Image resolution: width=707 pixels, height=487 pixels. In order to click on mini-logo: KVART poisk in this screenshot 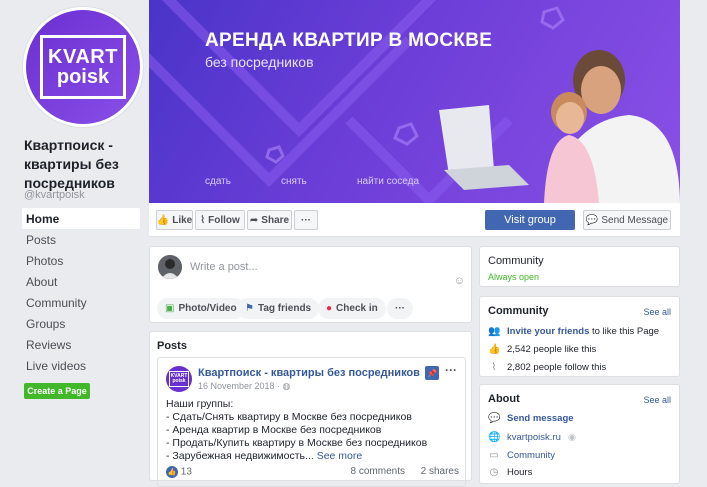, I will do `click(179, 379)`.